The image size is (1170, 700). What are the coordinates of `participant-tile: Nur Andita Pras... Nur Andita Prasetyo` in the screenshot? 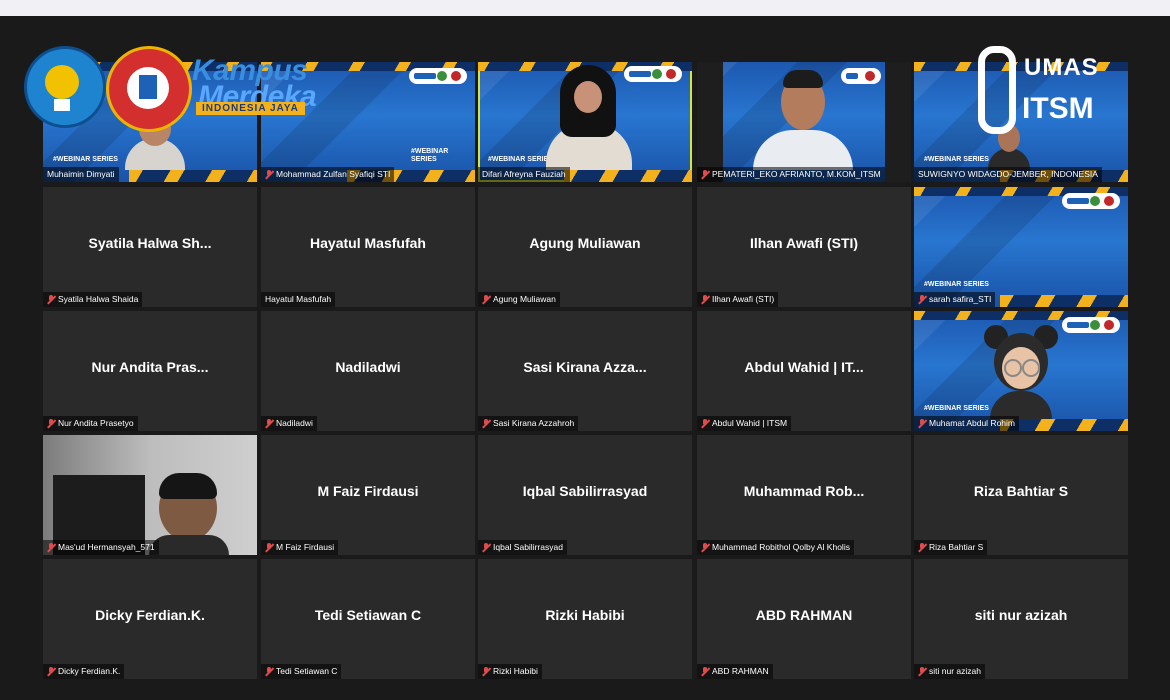 It's located at (150, 371).